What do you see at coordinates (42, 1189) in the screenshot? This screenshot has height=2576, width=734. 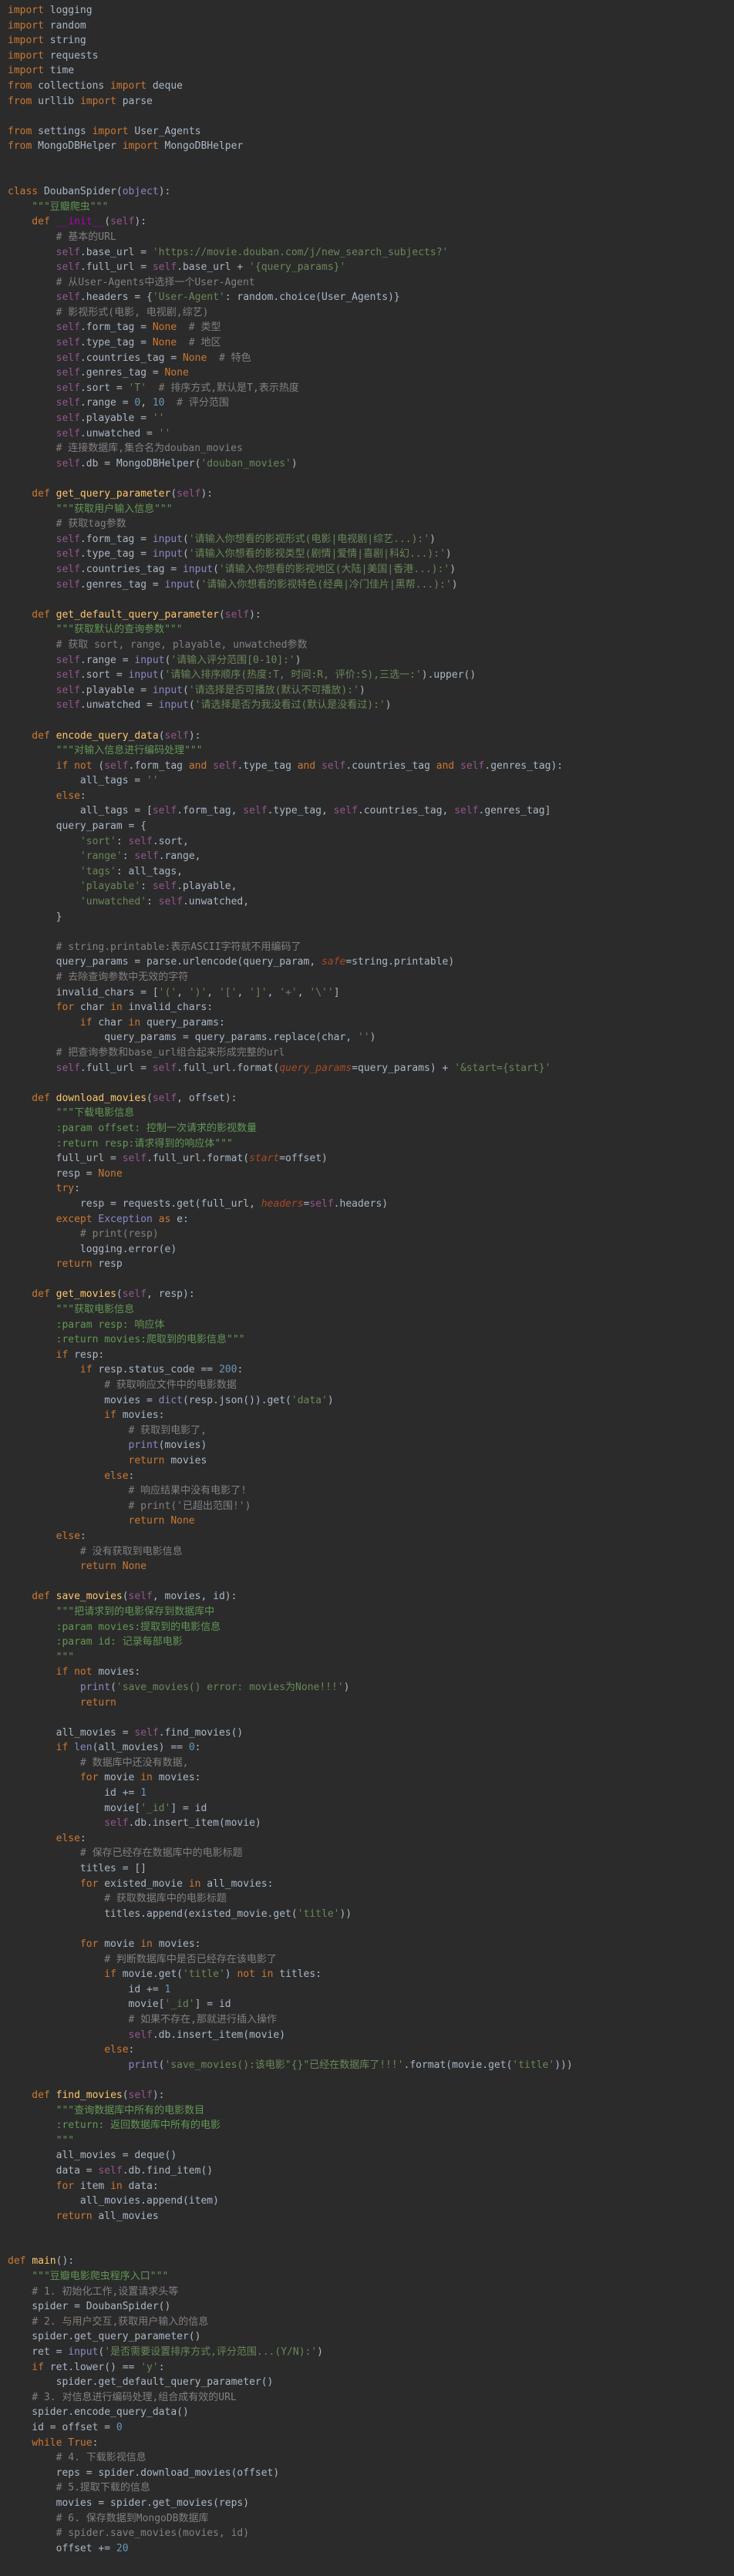 I see `code-token: try` at bounding box center [42, 1189].